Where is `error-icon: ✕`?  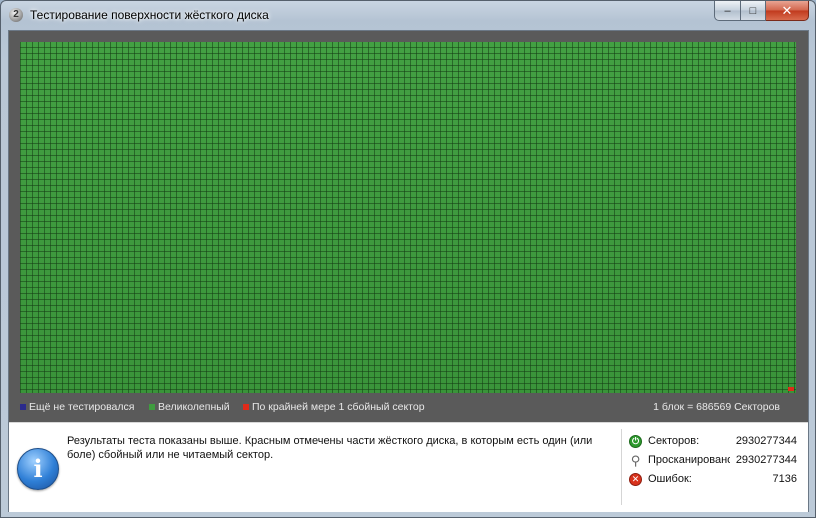 error-icon: ✕ is located at coordinates (635, 479).